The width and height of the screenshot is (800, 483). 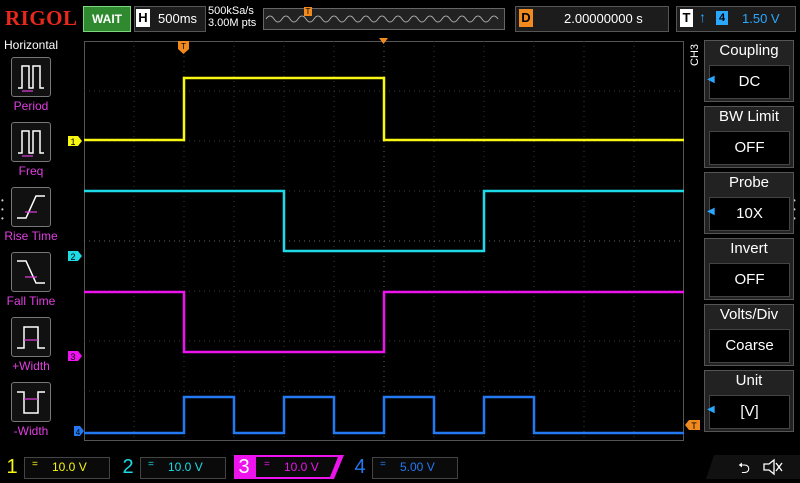 What do you see at coordinates (695, 54) in the screenshot?
I see `channel-menu-label: CH3` at bounding box center [695, 54].